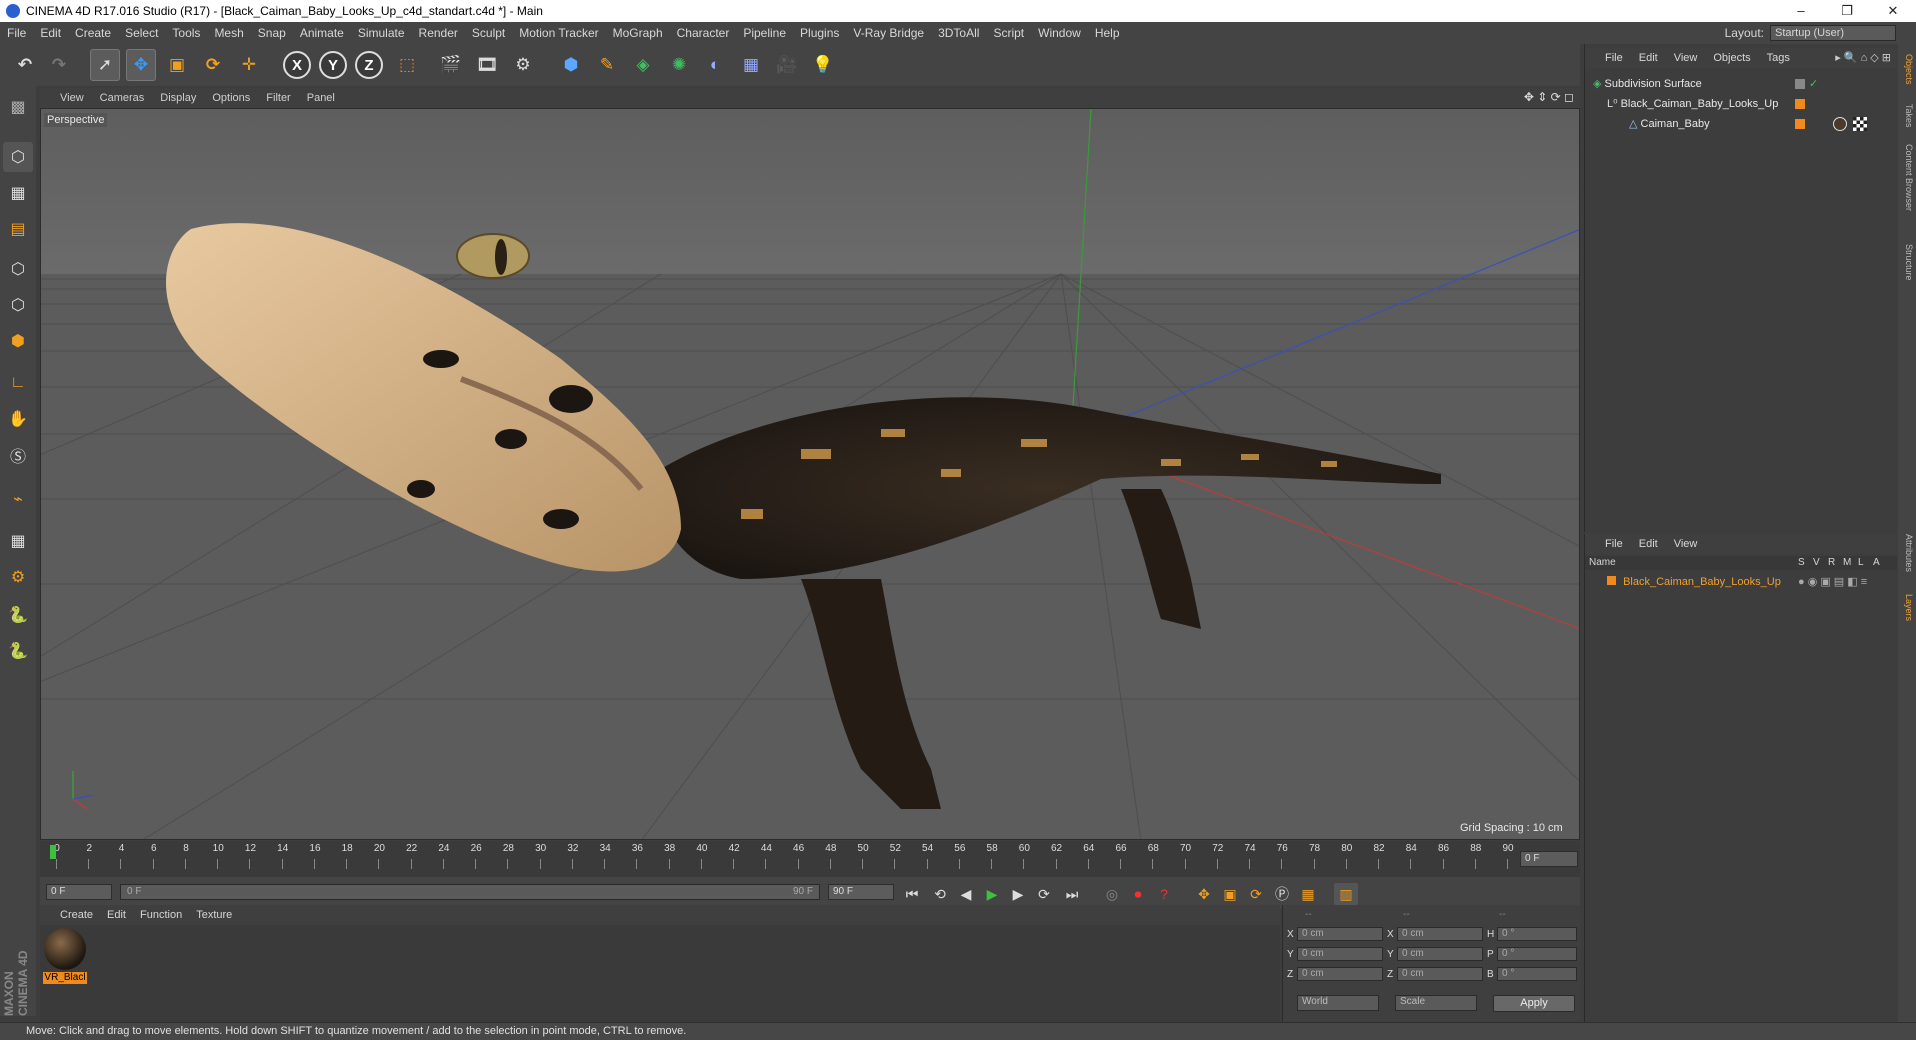 This screenshot has width=1916, height=1040. Describe the element at coordinates (1863, 57) in the screenshot. I see `objects-search-icon: ▸ 🔍 ⌂ ◇ ⊞` at that location.